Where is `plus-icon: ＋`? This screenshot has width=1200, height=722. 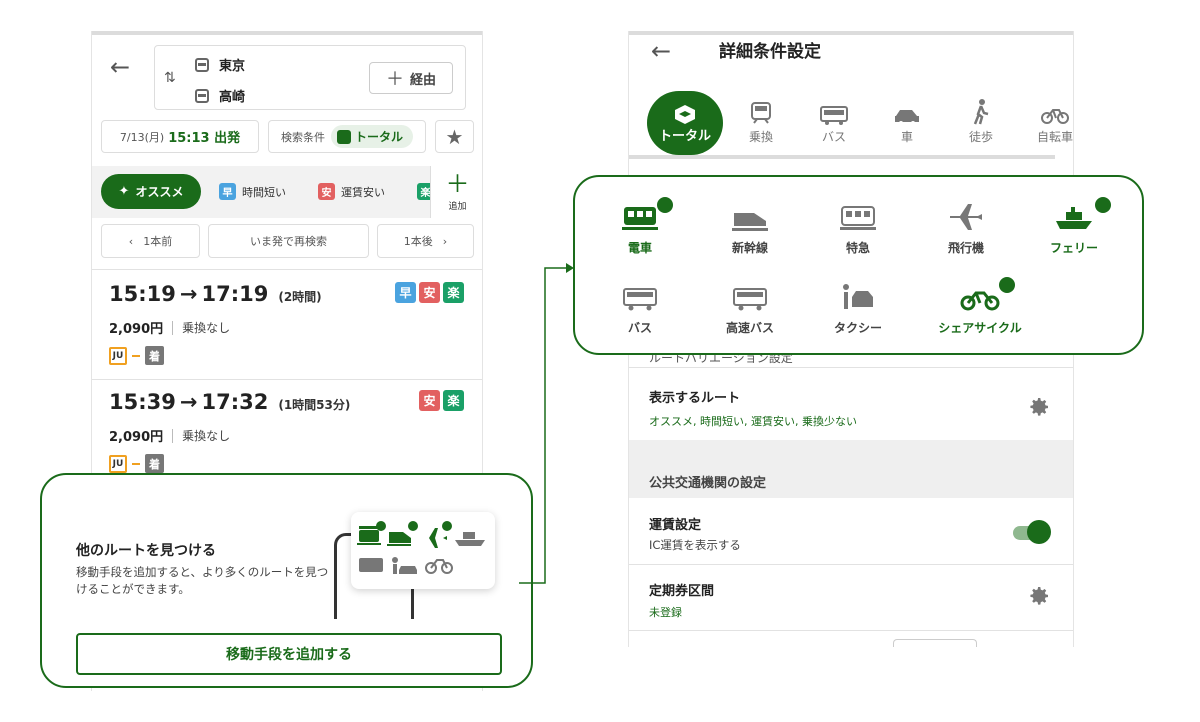 plus-icon: ＋ is located at coordinates (394, 79).